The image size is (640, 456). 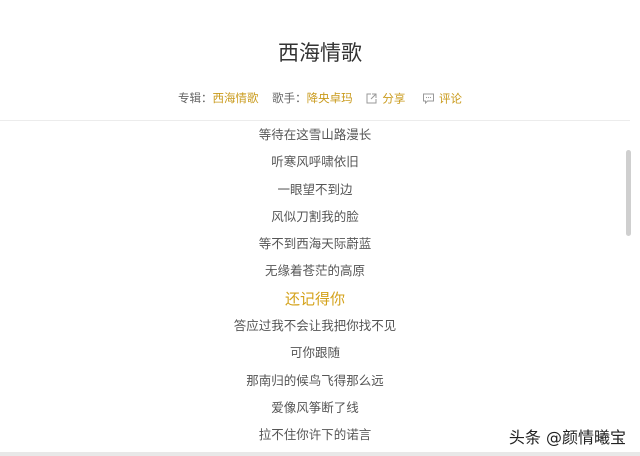 I want to click on album-label: 专辑：, so click(x=195, y=98).